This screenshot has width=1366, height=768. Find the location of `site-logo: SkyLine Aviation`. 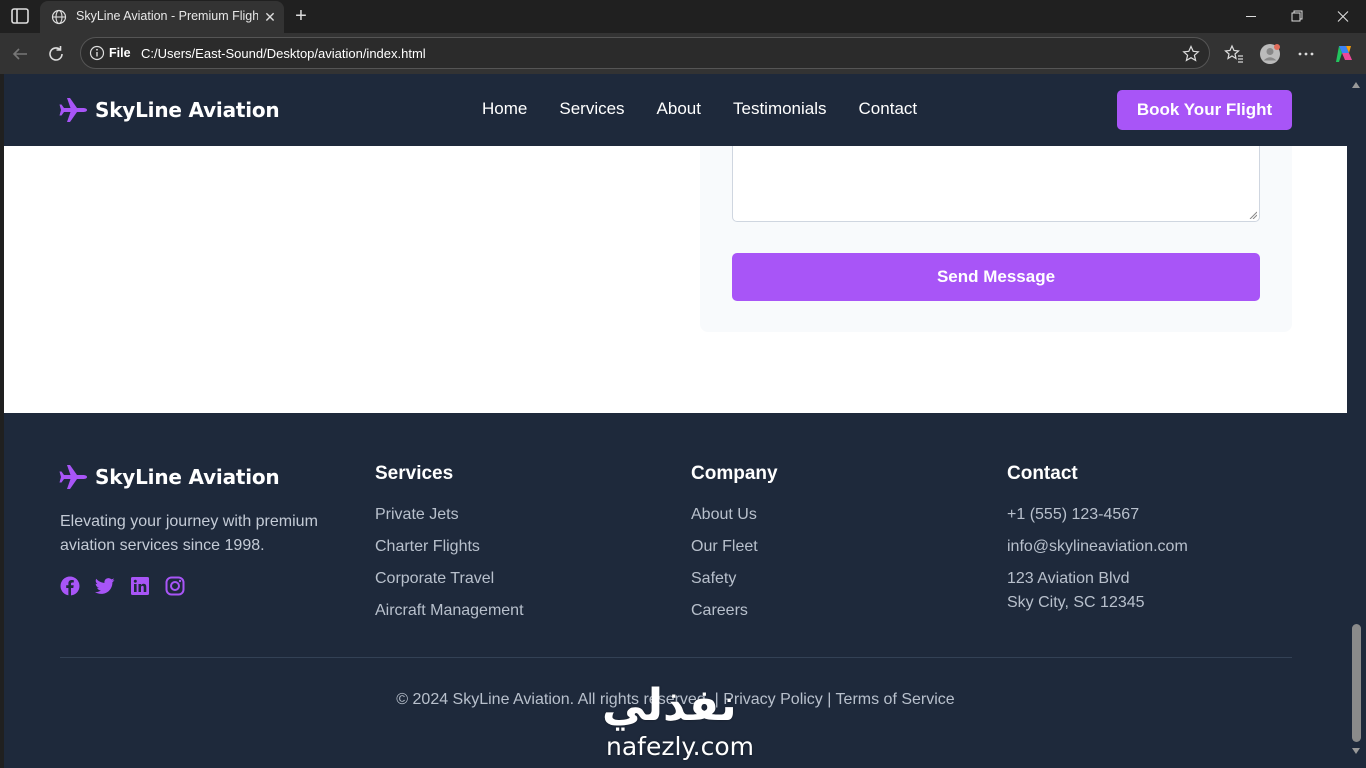

site-logo: SkyLine Aviation is located at coordinates (169, 110).